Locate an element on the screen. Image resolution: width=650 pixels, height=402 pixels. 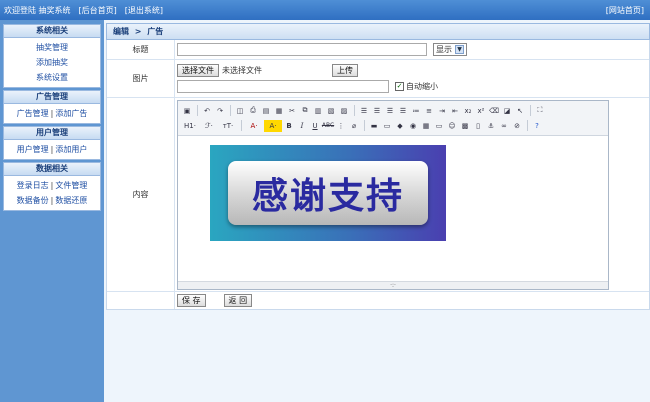
align-left-icon: ☰ is located at coordinates (364, 111).